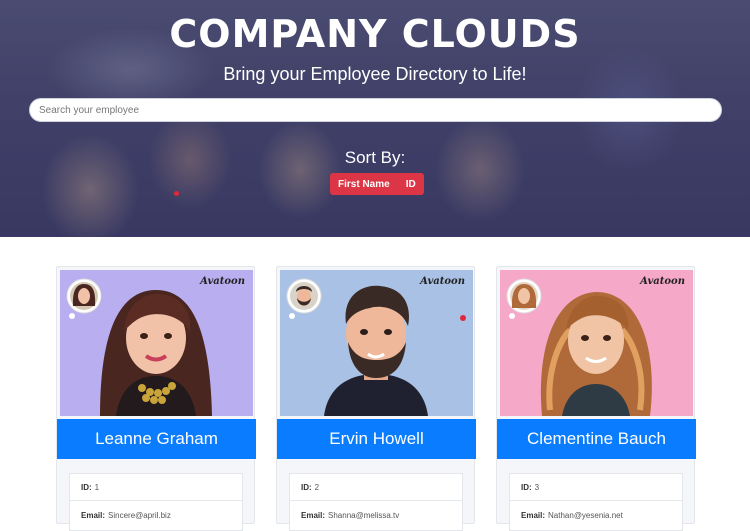 The height and width of the screenshot is (531, 750). I want to click on employee-id-row: ID: 3, so click(596, 487).